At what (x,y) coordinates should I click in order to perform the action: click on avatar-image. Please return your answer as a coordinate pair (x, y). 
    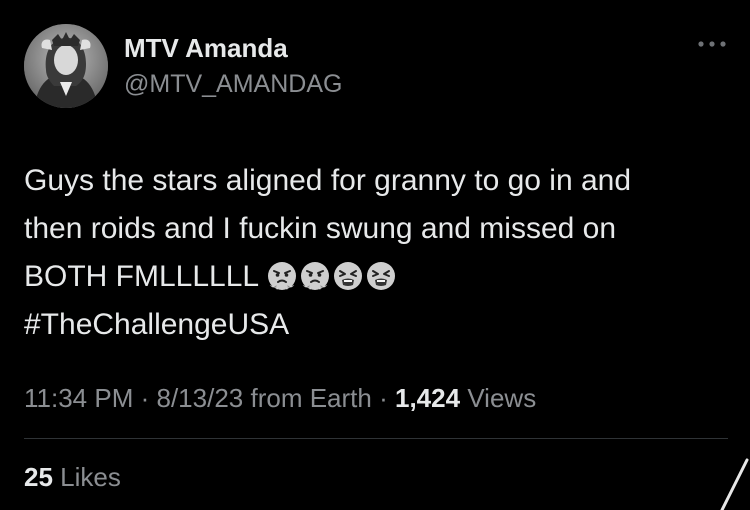
    Looking at the image, I should click on (66, 66).